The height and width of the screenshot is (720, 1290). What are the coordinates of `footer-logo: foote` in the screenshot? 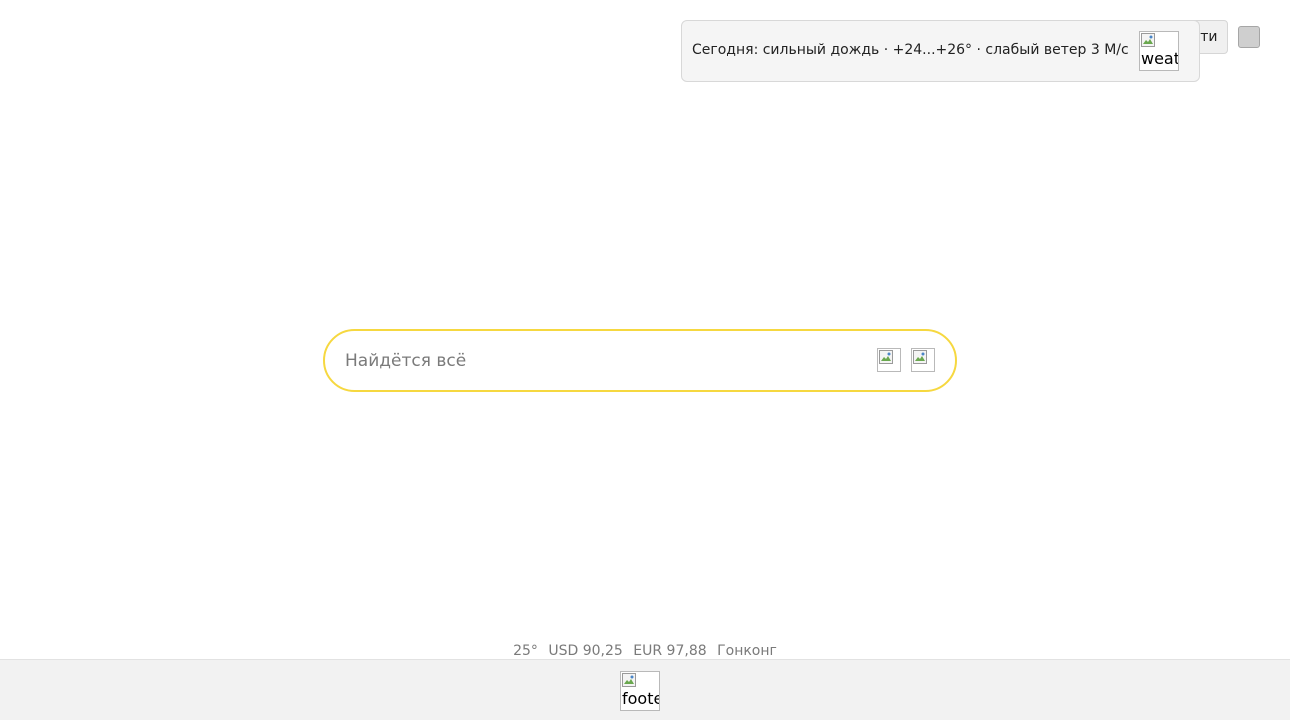 It's located at (640, 691).